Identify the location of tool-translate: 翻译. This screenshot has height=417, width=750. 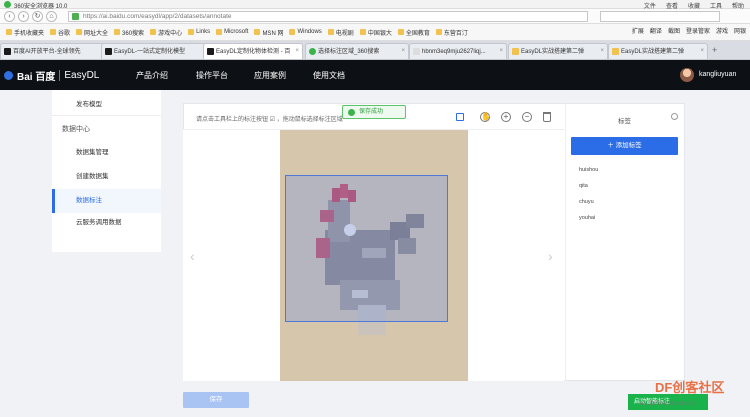
(656, 30).